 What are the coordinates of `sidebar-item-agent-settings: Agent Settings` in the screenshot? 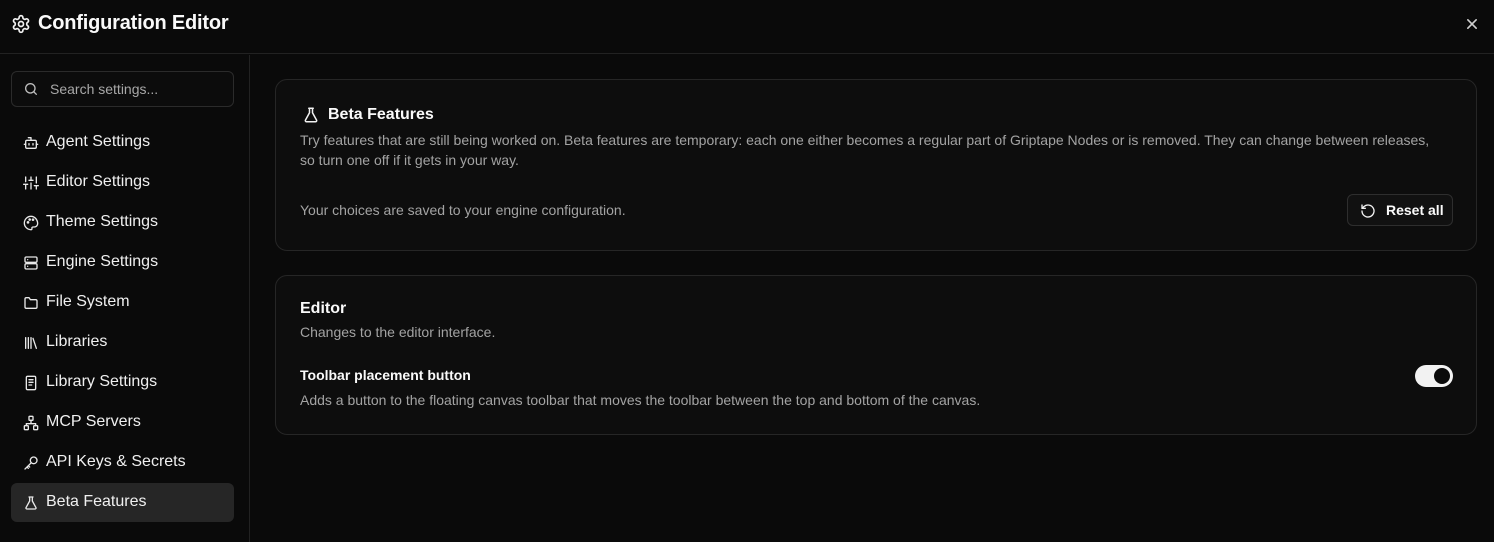 It's located at (122, 142).